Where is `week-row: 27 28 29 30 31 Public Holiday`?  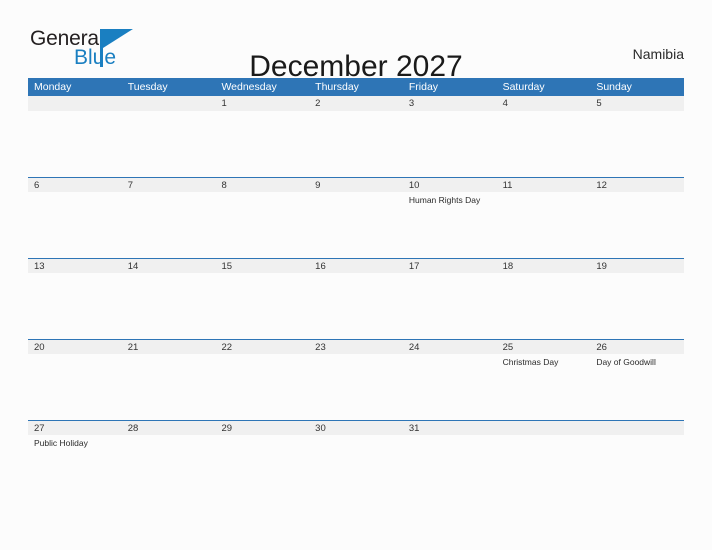
week-row: 27 28 29 30 31 Public Holiday is located at coordinates (356, 460).